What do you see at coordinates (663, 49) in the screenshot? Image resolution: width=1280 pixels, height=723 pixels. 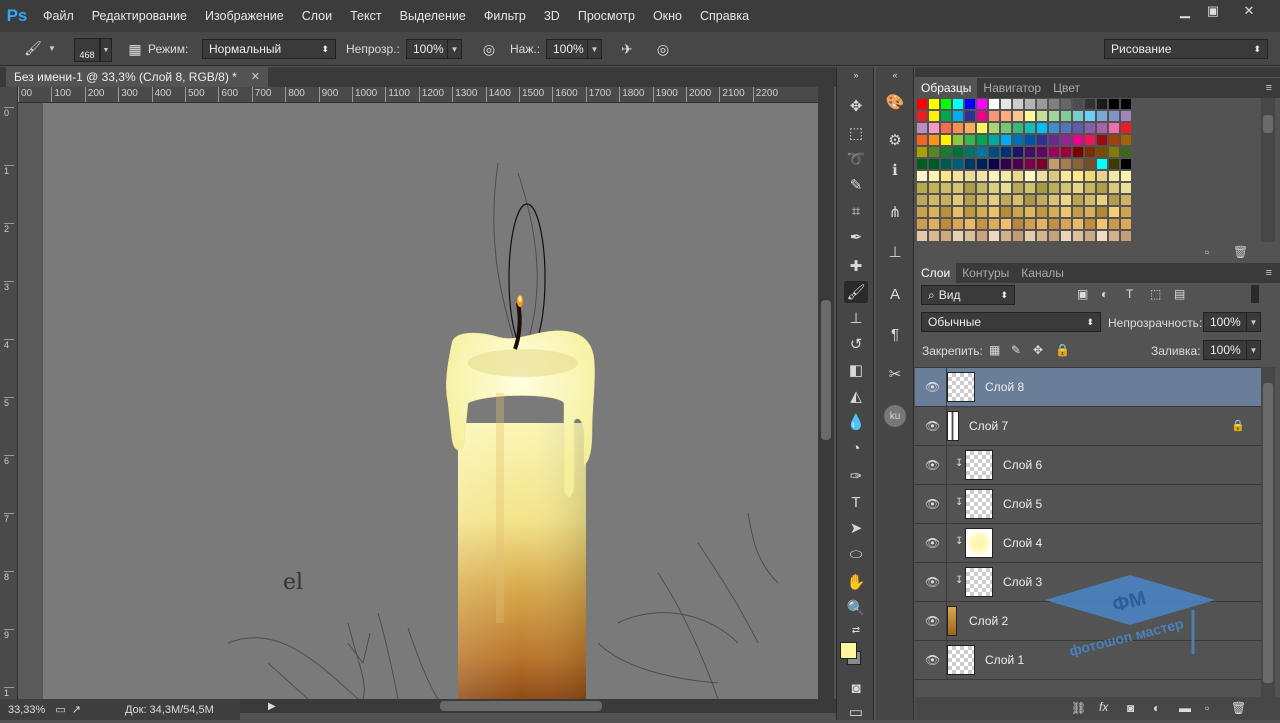 I see `pressure-size-icon: ◎` at bounding box center [663, 49].